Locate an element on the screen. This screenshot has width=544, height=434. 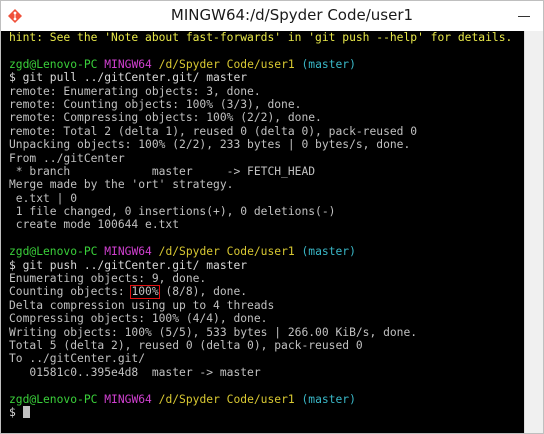
output-line: Delta compression using up to 4 threads is located at coordinates (142, 305).